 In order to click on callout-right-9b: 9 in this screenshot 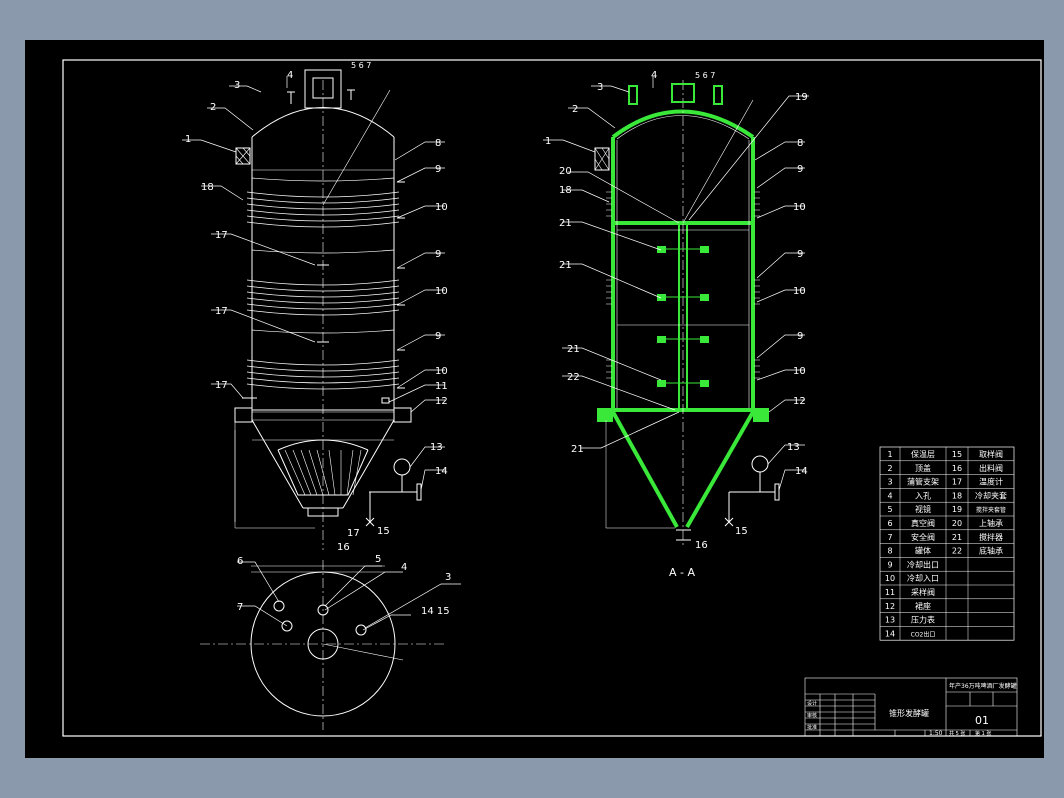, I will do `click(800, 254)`.